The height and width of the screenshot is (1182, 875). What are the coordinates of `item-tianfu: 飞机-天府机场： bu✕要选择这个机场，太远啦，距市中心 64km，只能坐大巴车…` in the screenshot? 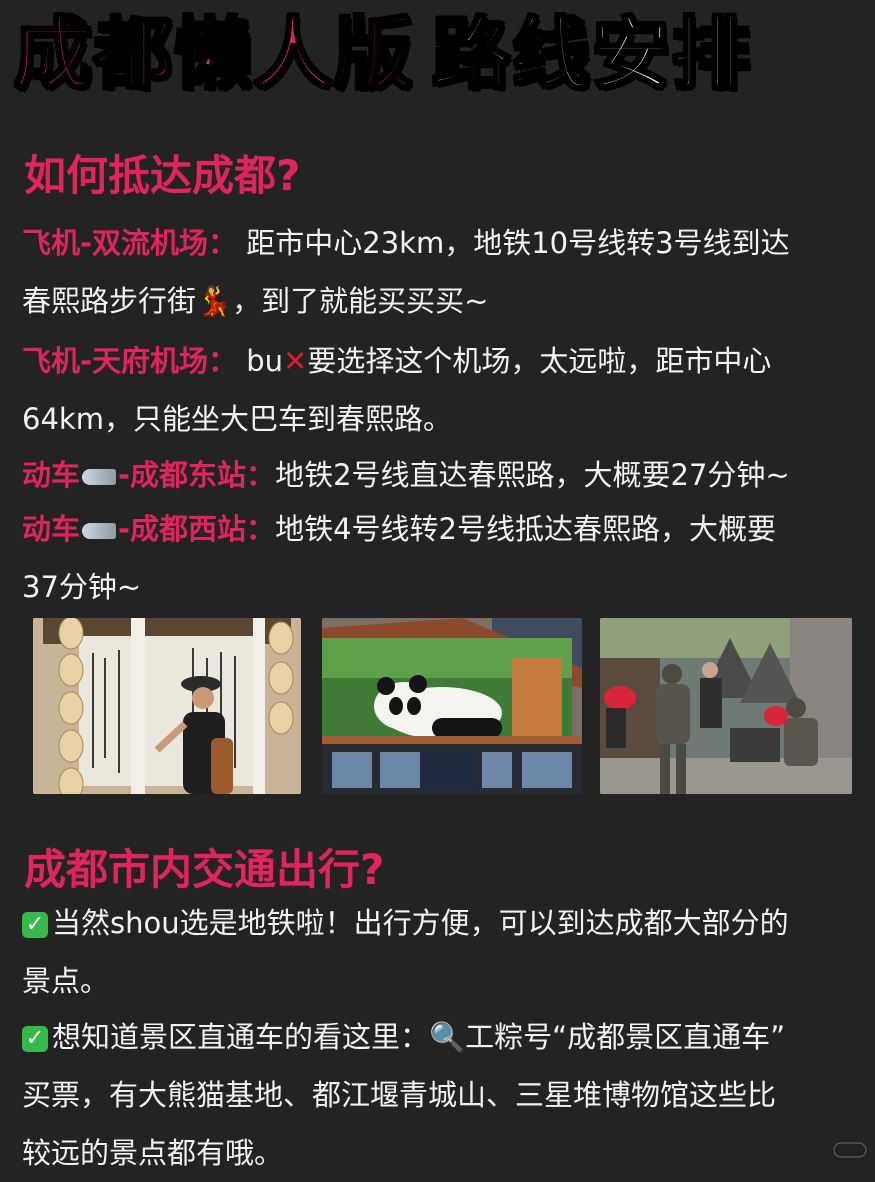 It's located at (442, 390).